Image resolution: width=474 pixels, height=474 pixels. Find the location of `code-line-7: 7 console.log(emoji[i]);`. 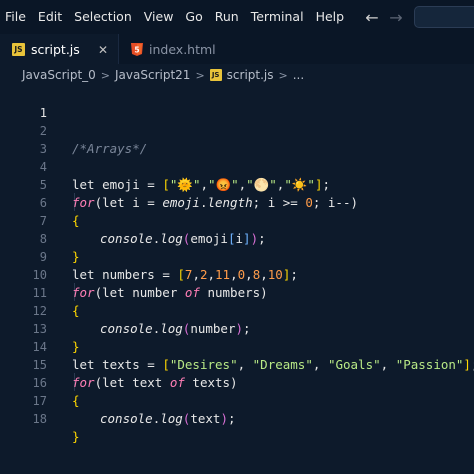

code-line-7: 7 console.log(emoji[i]); is located at coordinates (237, 220).